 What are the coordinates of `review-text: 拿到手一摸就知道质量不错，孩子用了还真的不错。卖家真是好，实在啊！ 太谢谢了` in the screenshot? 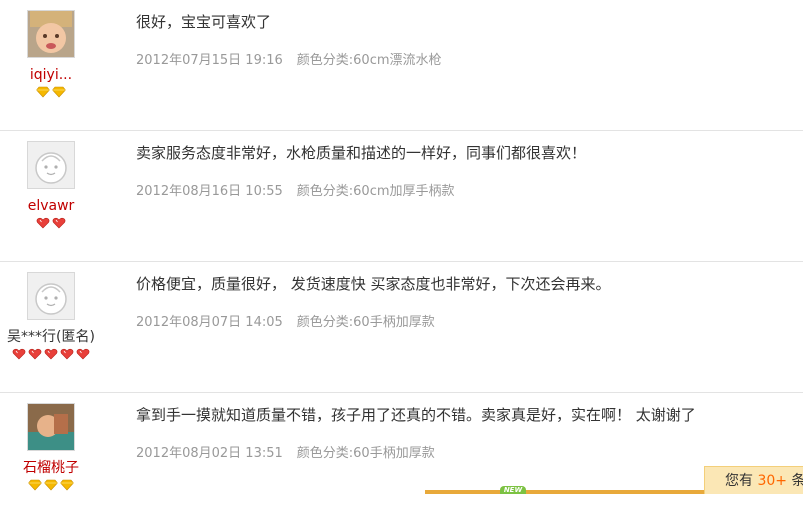 It's located at (416, 415).